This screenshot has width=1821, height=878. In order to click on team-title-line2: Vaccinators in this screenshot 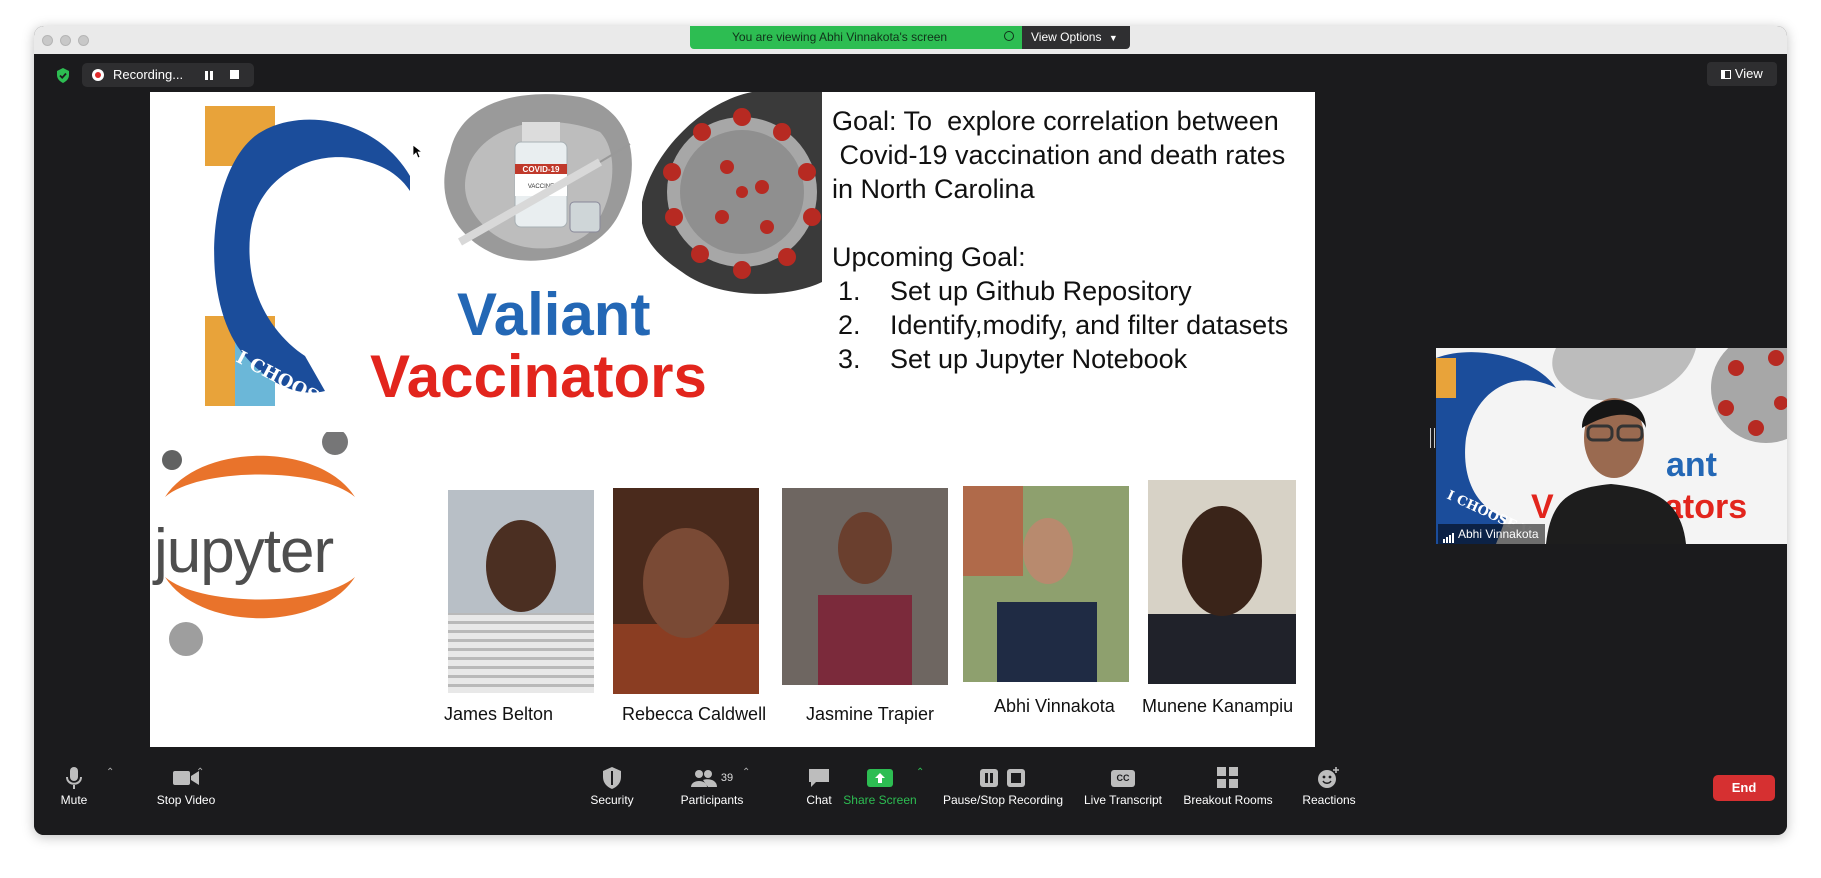, I will do `click(538, 376)`.